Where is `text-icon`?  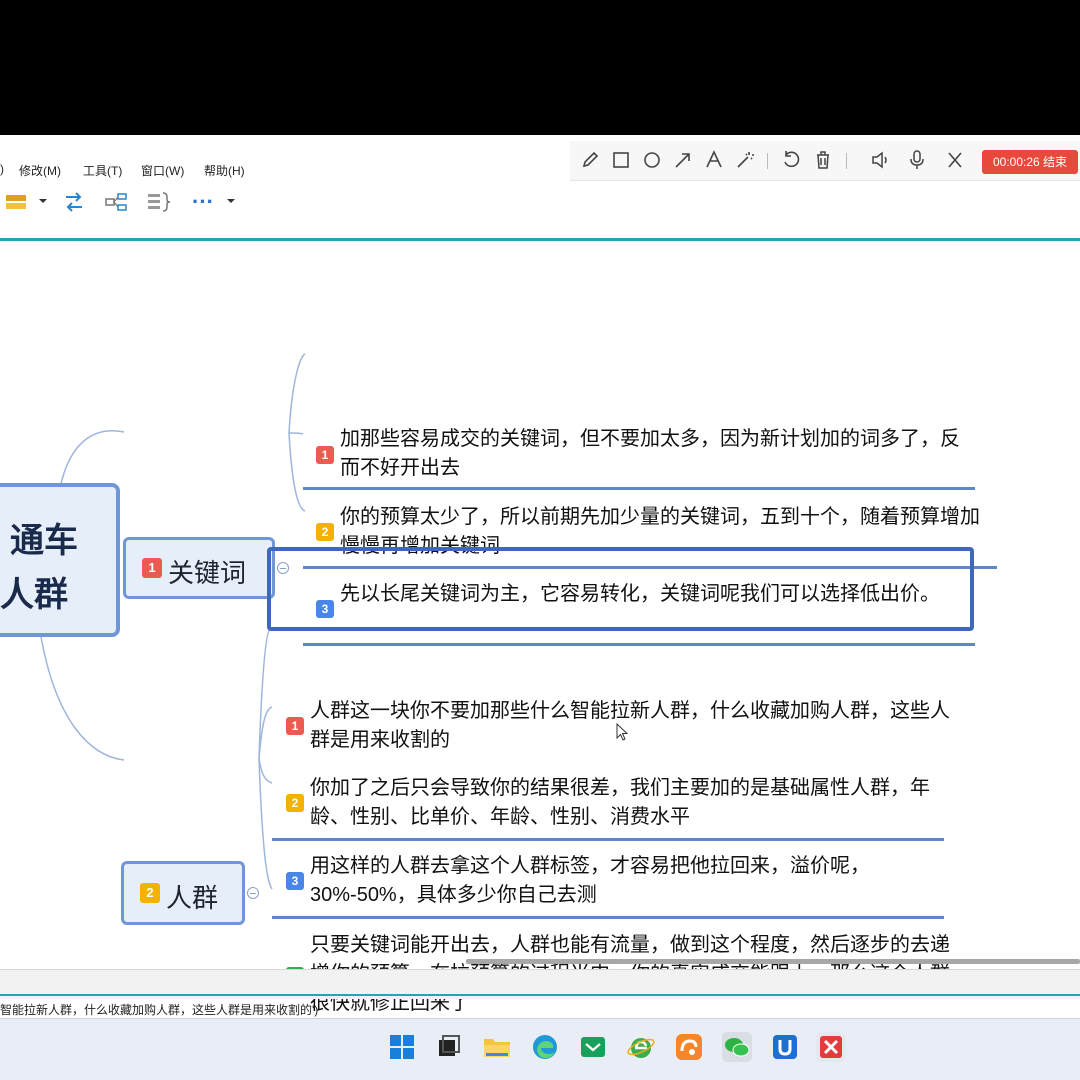
text-icon is located at coordinates (714, 160).